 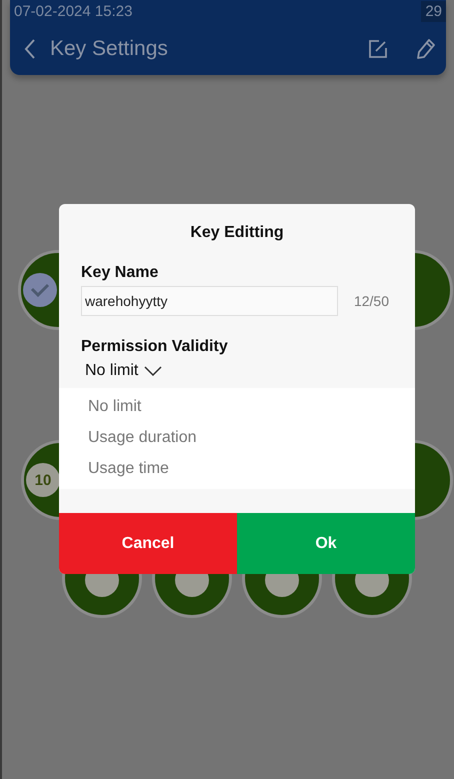 What do you see at coordinates (237, 438) in the screenshot?
I see `dropdown-option: Usage duration` at bounding box center [237, 438].